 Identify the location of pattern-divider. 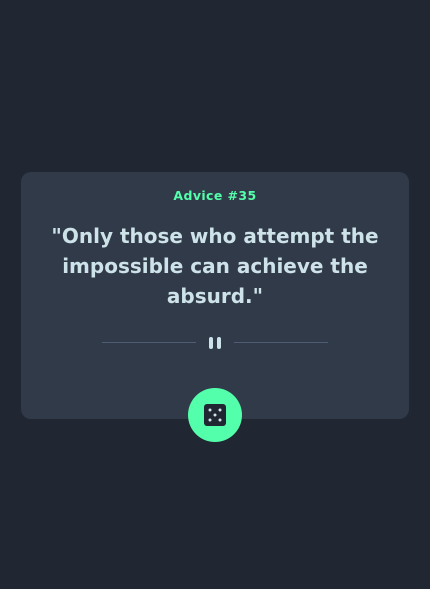
(215, 343).